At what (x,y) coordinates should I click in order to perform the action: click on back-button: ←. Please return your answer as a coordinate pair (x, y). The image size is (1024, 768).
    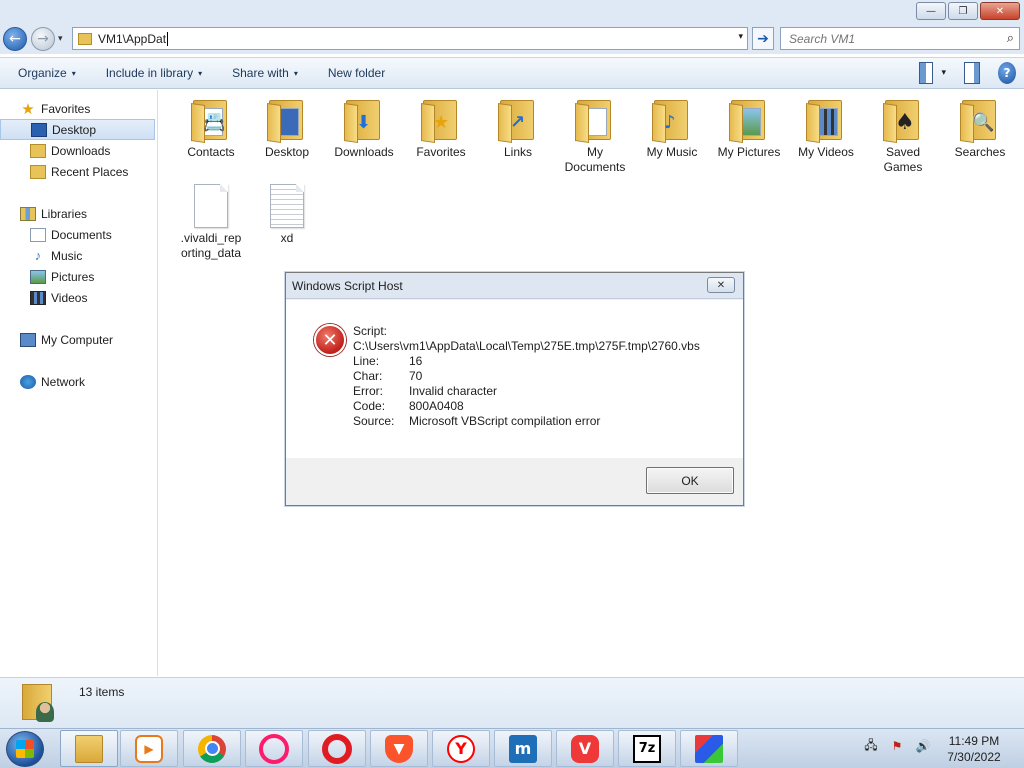
    Looking at the image, I should click on (15, 39).